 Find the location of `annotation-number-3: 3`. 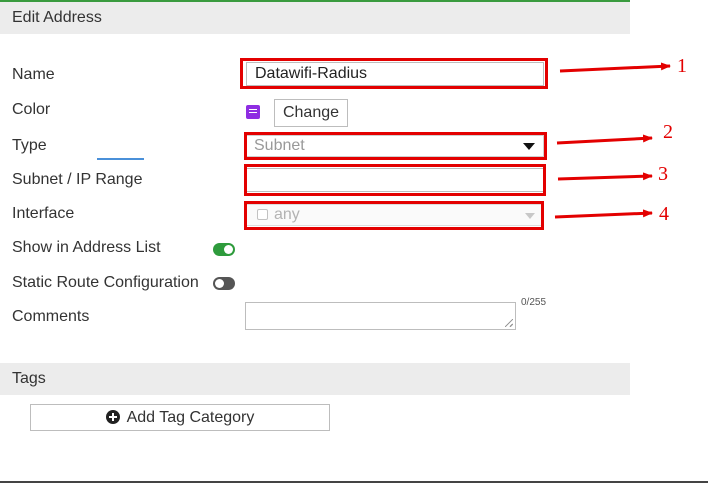

annotation-number-3: 3 is located at coordinates (663, 174).